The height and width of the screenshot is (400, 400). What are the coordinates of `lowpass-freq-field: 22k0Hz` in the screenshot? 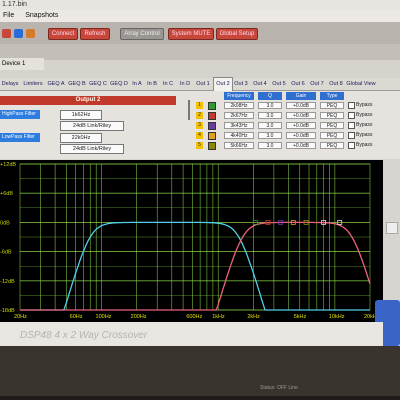 It's located at (81, 138).